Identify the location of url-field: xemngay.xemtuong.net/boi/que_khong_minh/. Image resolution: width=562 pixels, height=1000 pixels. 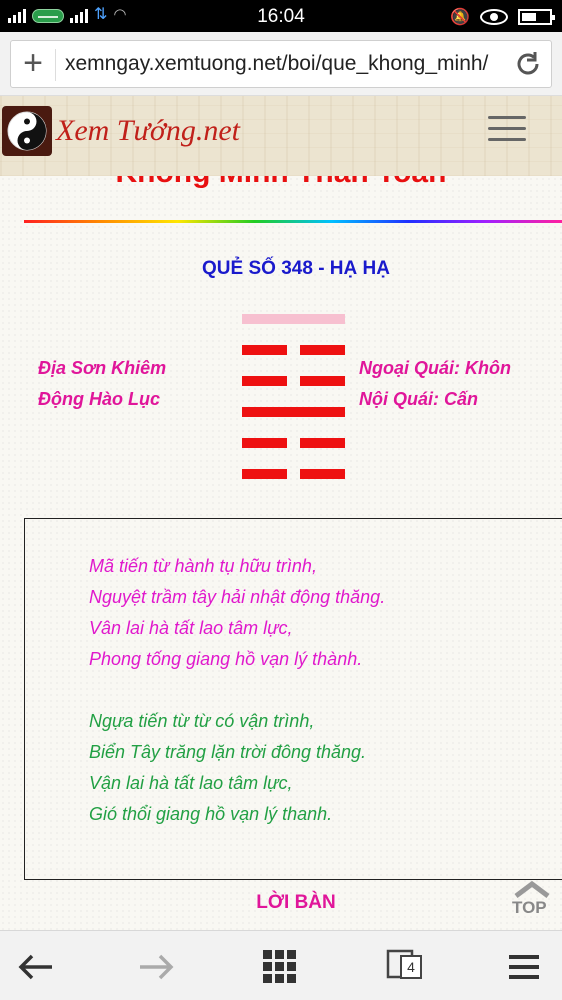
(288, 64).